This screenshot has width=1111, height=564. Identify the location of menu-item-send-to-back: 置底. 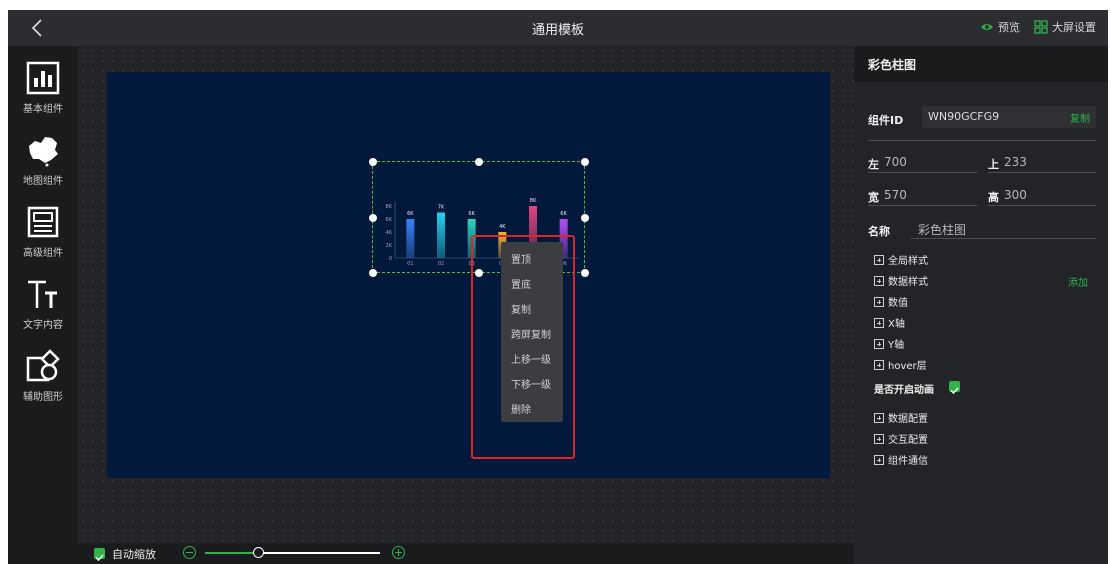
(532, 285).